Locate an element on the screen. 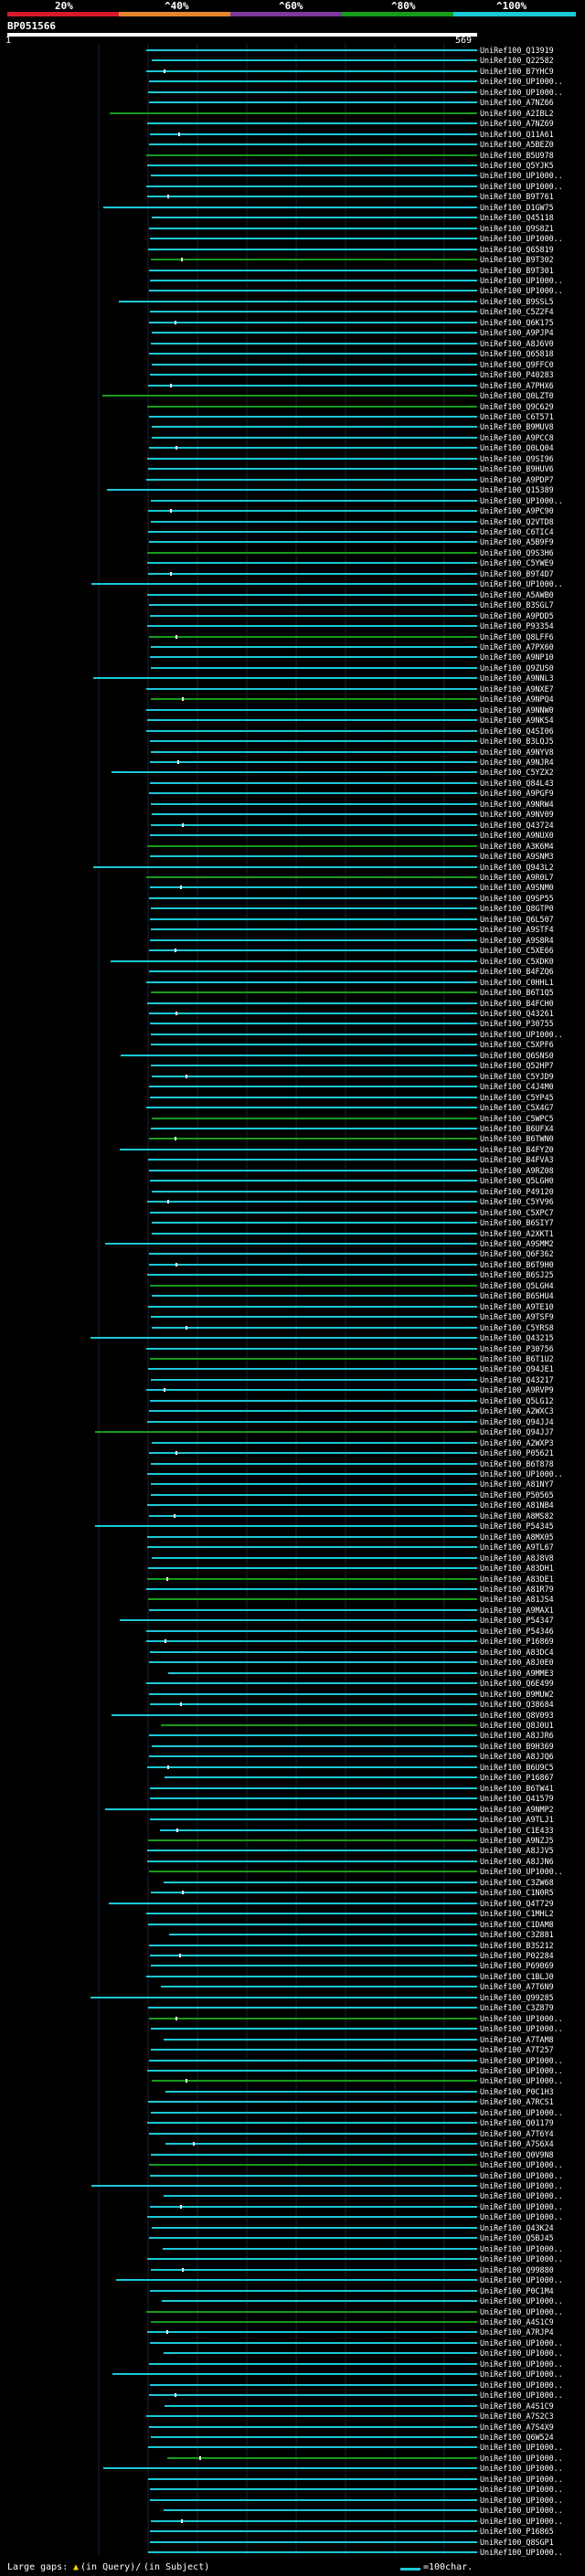 This screenshot has width=585, height=2576. hit-label: UniRef100_P05621 is located at coordinates (517, 1453).